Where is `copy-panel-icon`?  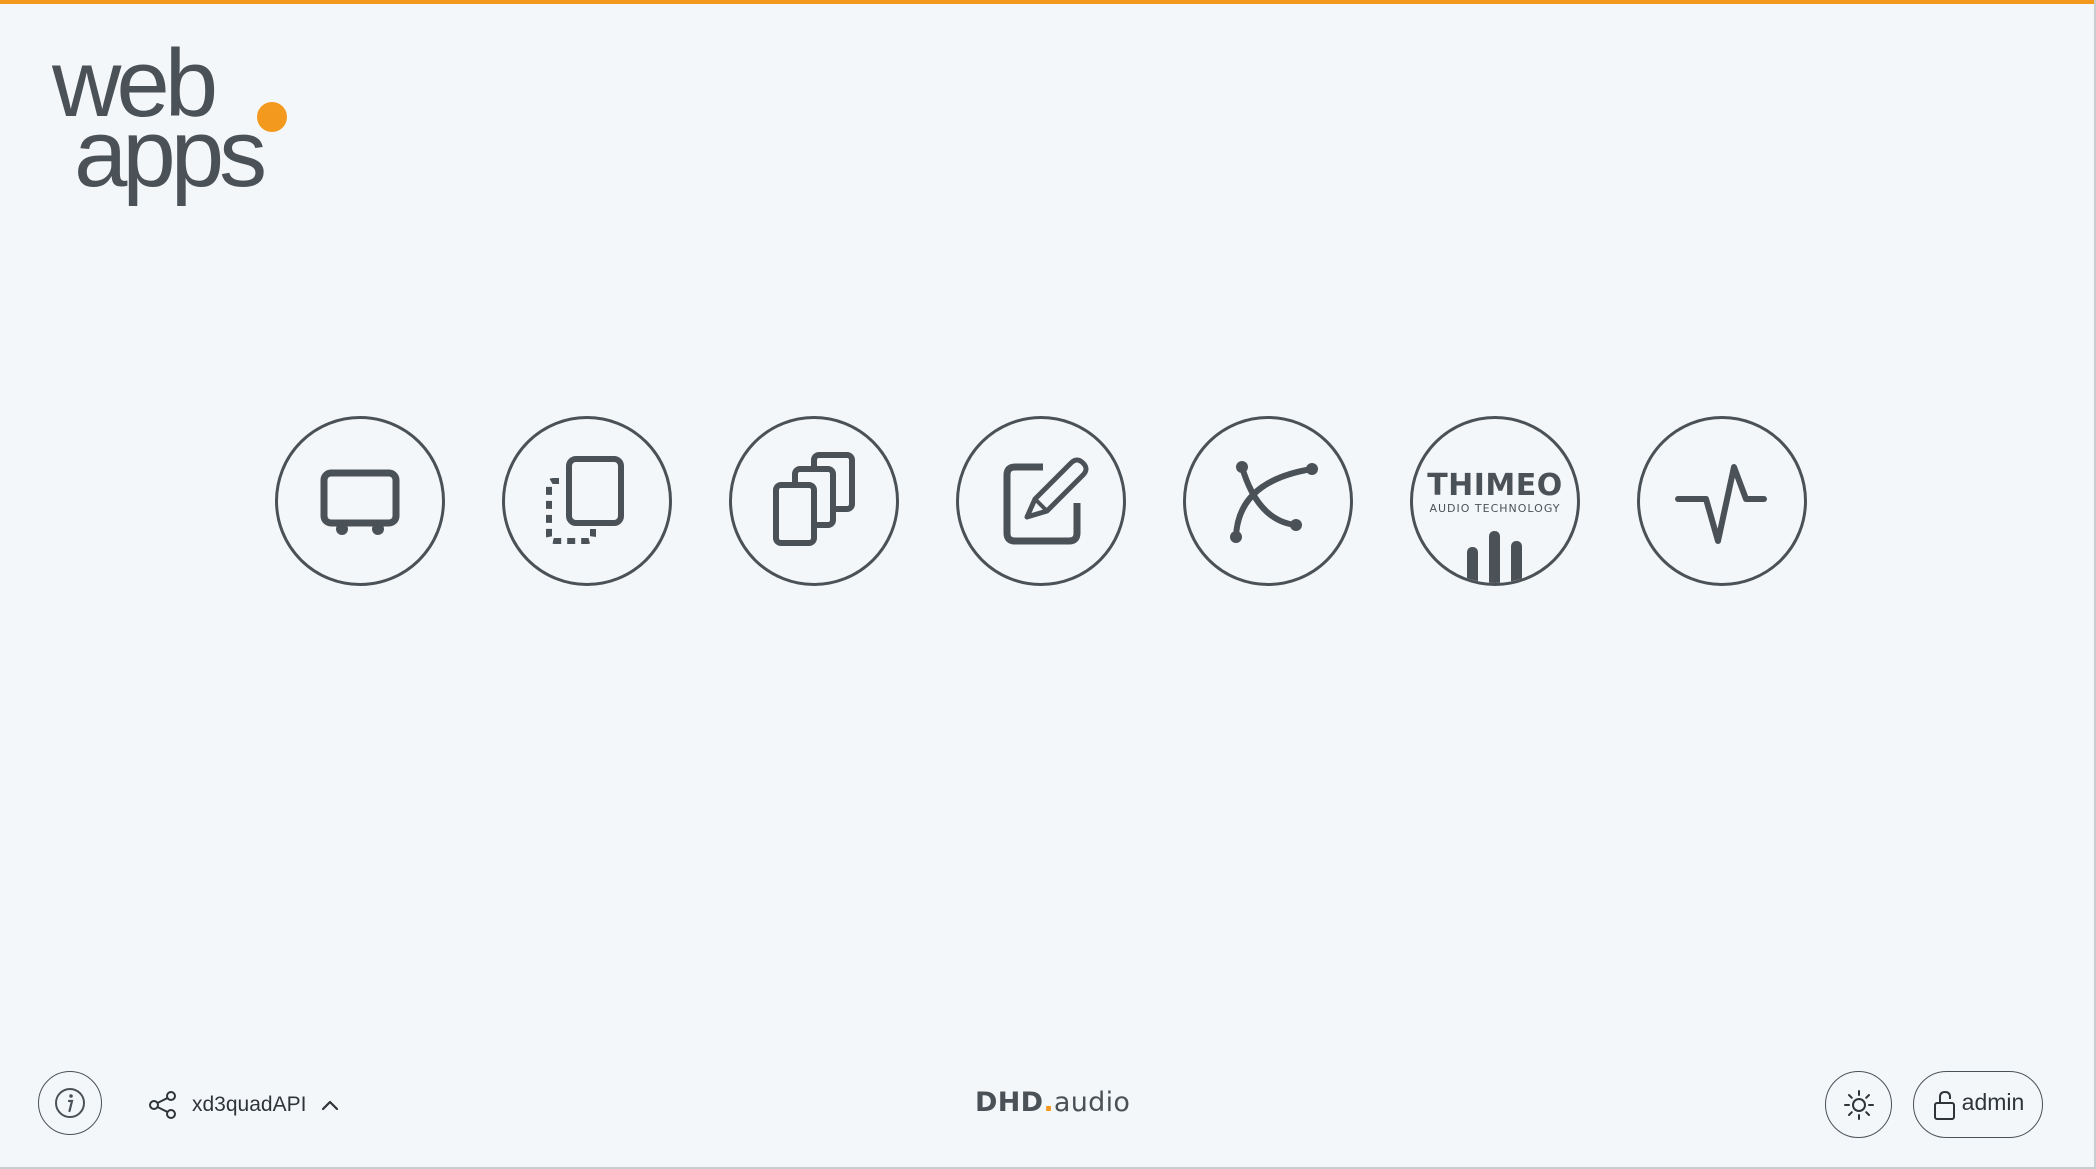
copy-panel-icon is located at coordinates (585, 500).